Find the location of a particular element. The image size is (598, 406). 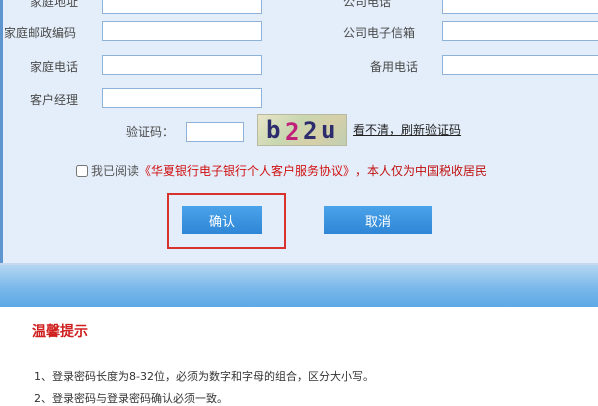

tip-item-1: 1、登录密码长度为8-32位，必须为数字和字母的组合，区分大小写。 is located at coordinates (204, 376).